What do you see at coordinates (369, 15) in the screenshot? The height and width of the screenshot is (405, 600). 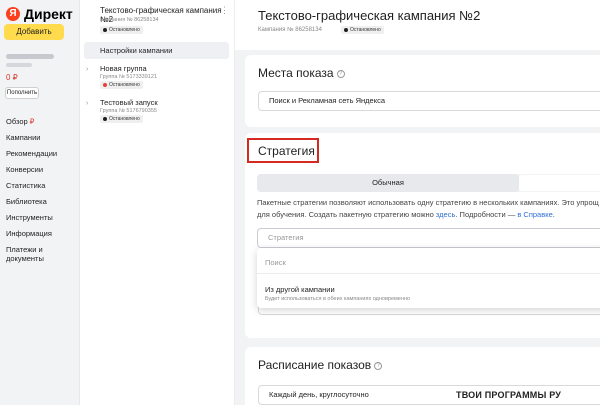 I see `page-title: Текстово-графическая кампания №2` at bounding box center [369, 15].